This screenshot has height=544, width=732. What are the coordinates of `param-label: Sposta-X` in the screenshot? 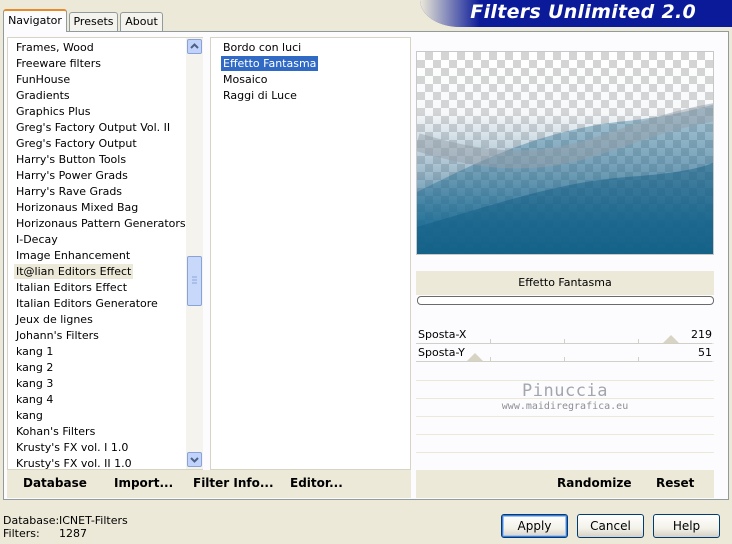 It's located at (442, 334).